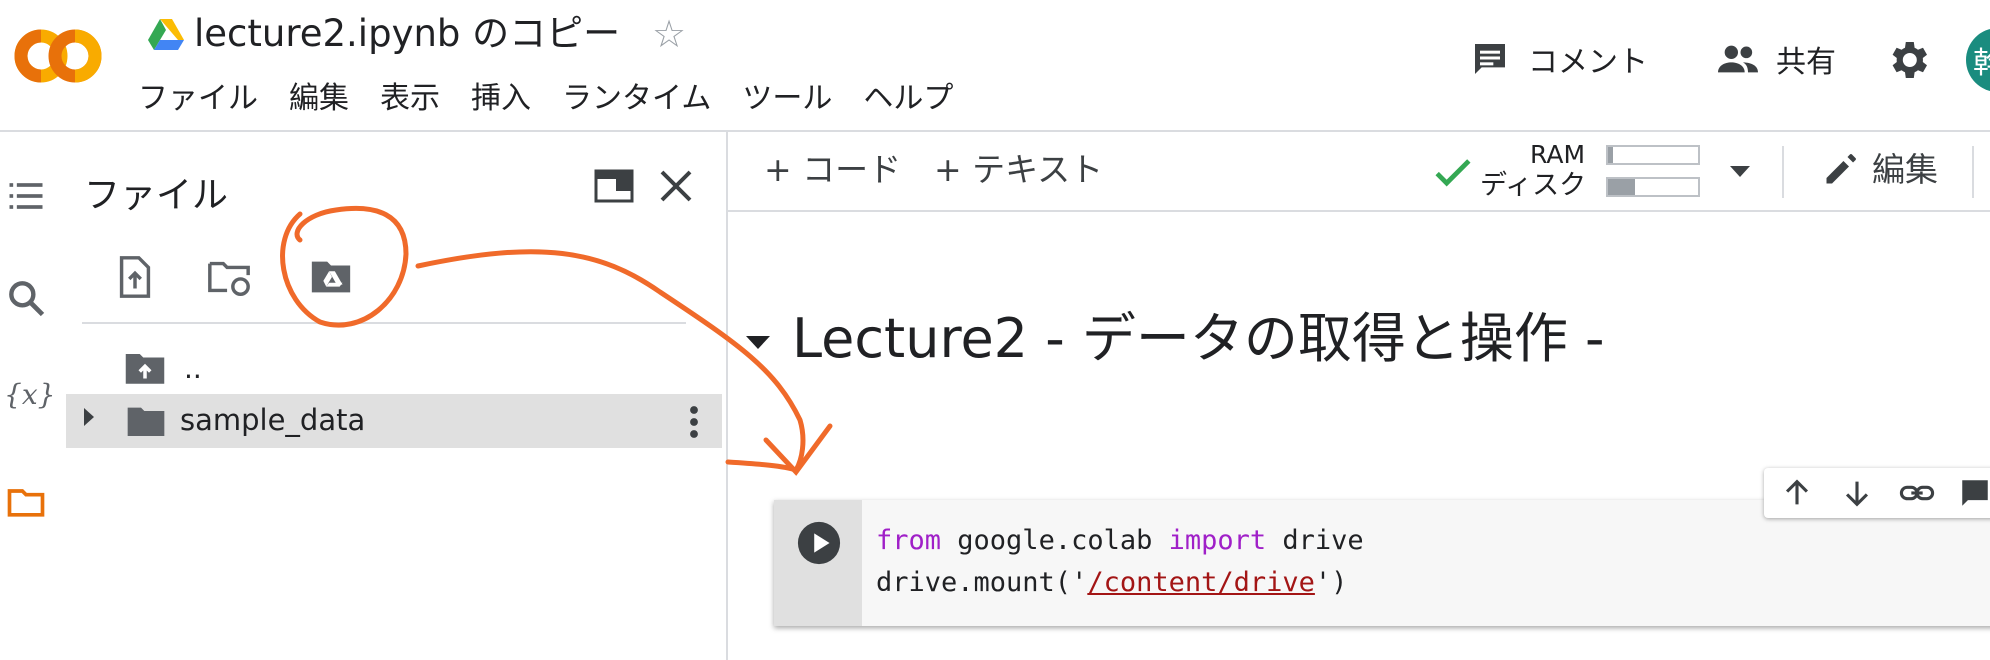 The width and height of the screenshot is (1990, 660). Describe the element at coordinates (1055, 540) in the screenshot. I see `code-token: google.colab` at that location.